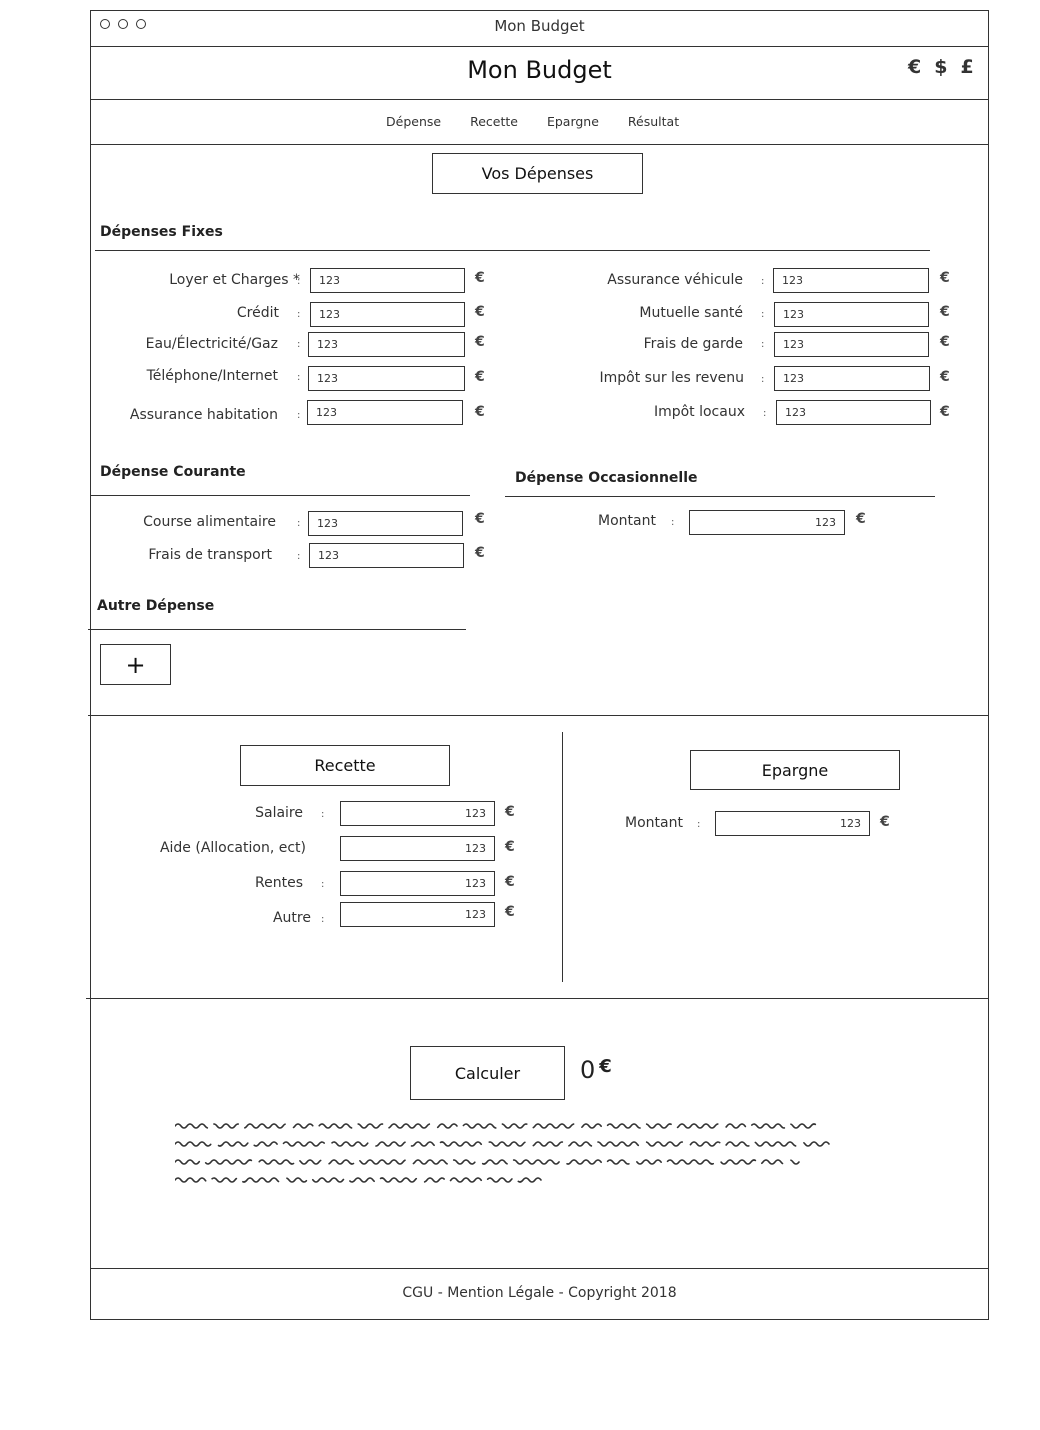  What do you see at coordinates (792, 823) in the screenshot?
I see `epargne-montant-input: 123` at bounding box center [792, 823].